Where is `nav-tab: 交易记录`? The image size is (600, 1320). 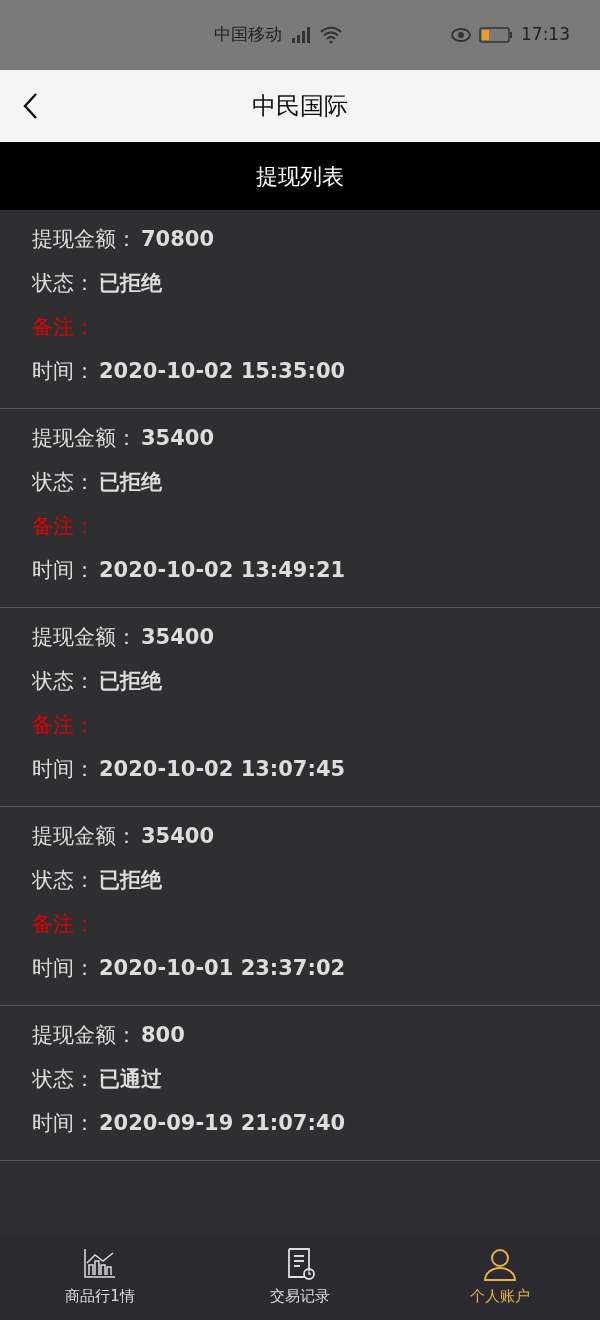 nav-tab: 交易记录 is located at coordinates (300, 1277).